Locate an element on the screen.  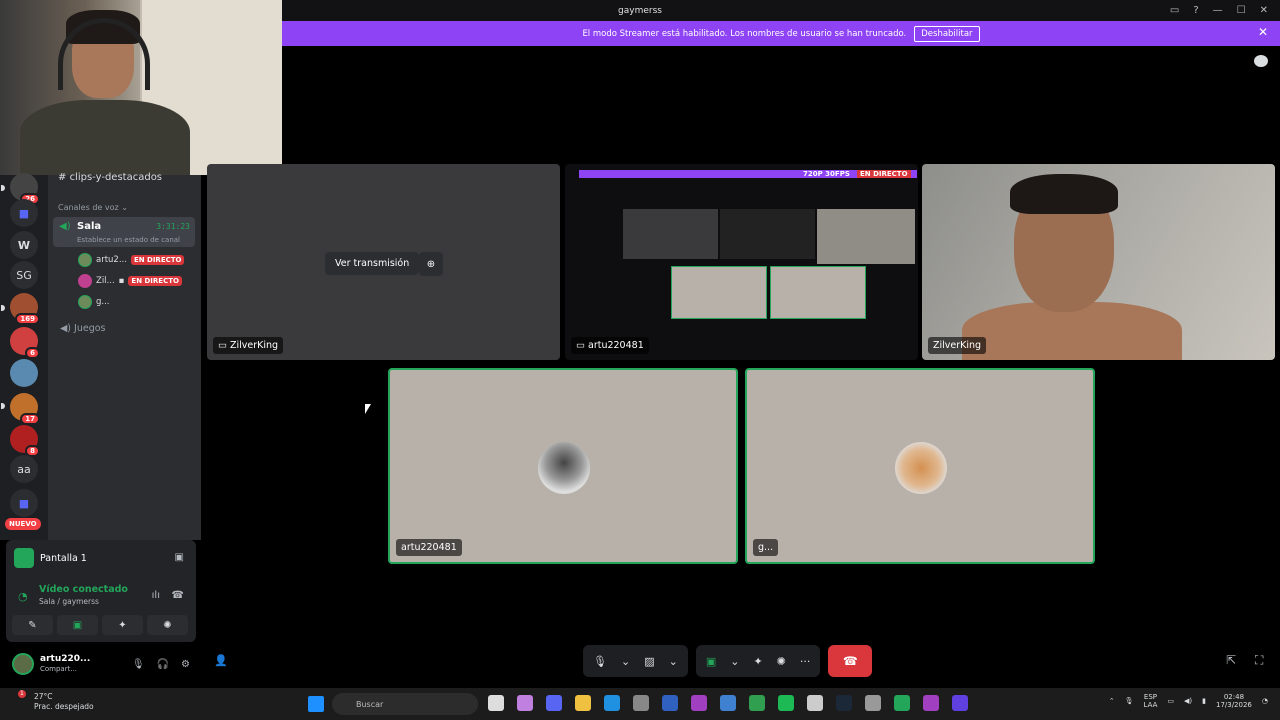
participant-tile: artu220481 is located at coordinates (563, 466).